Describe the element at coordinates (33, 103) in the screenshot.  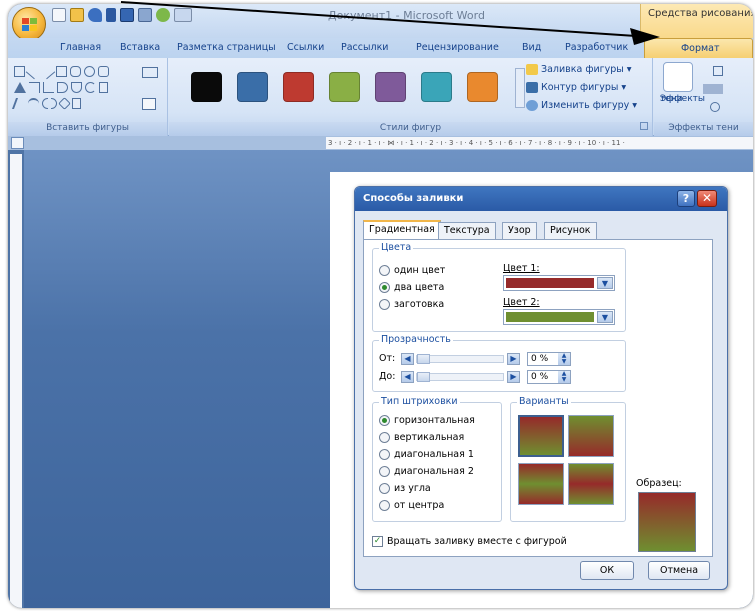
I see `wave-shape-icon` at that location.